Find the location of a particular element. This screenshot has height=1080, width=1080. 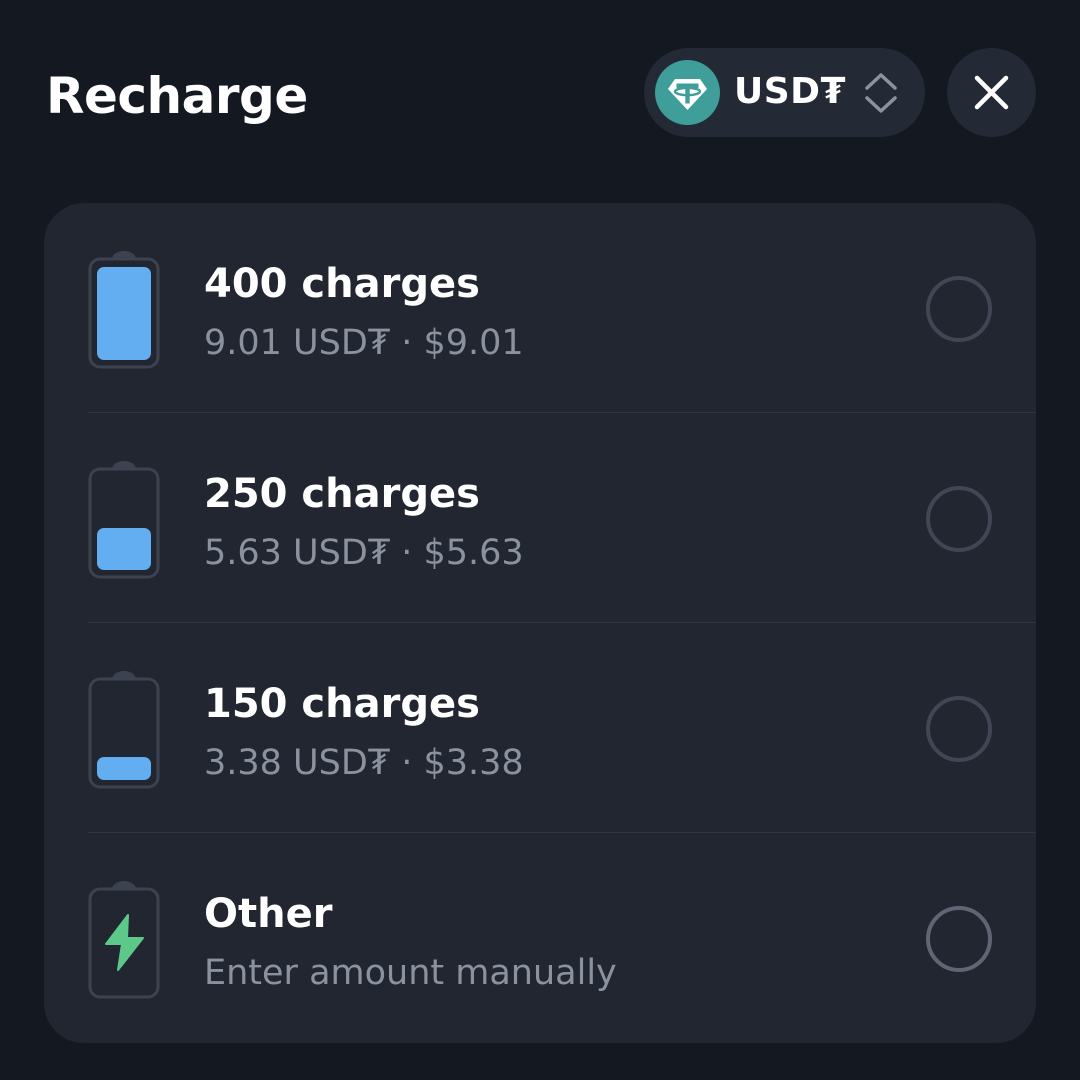

page-title: Recharge is located at coordinates (177, 96).